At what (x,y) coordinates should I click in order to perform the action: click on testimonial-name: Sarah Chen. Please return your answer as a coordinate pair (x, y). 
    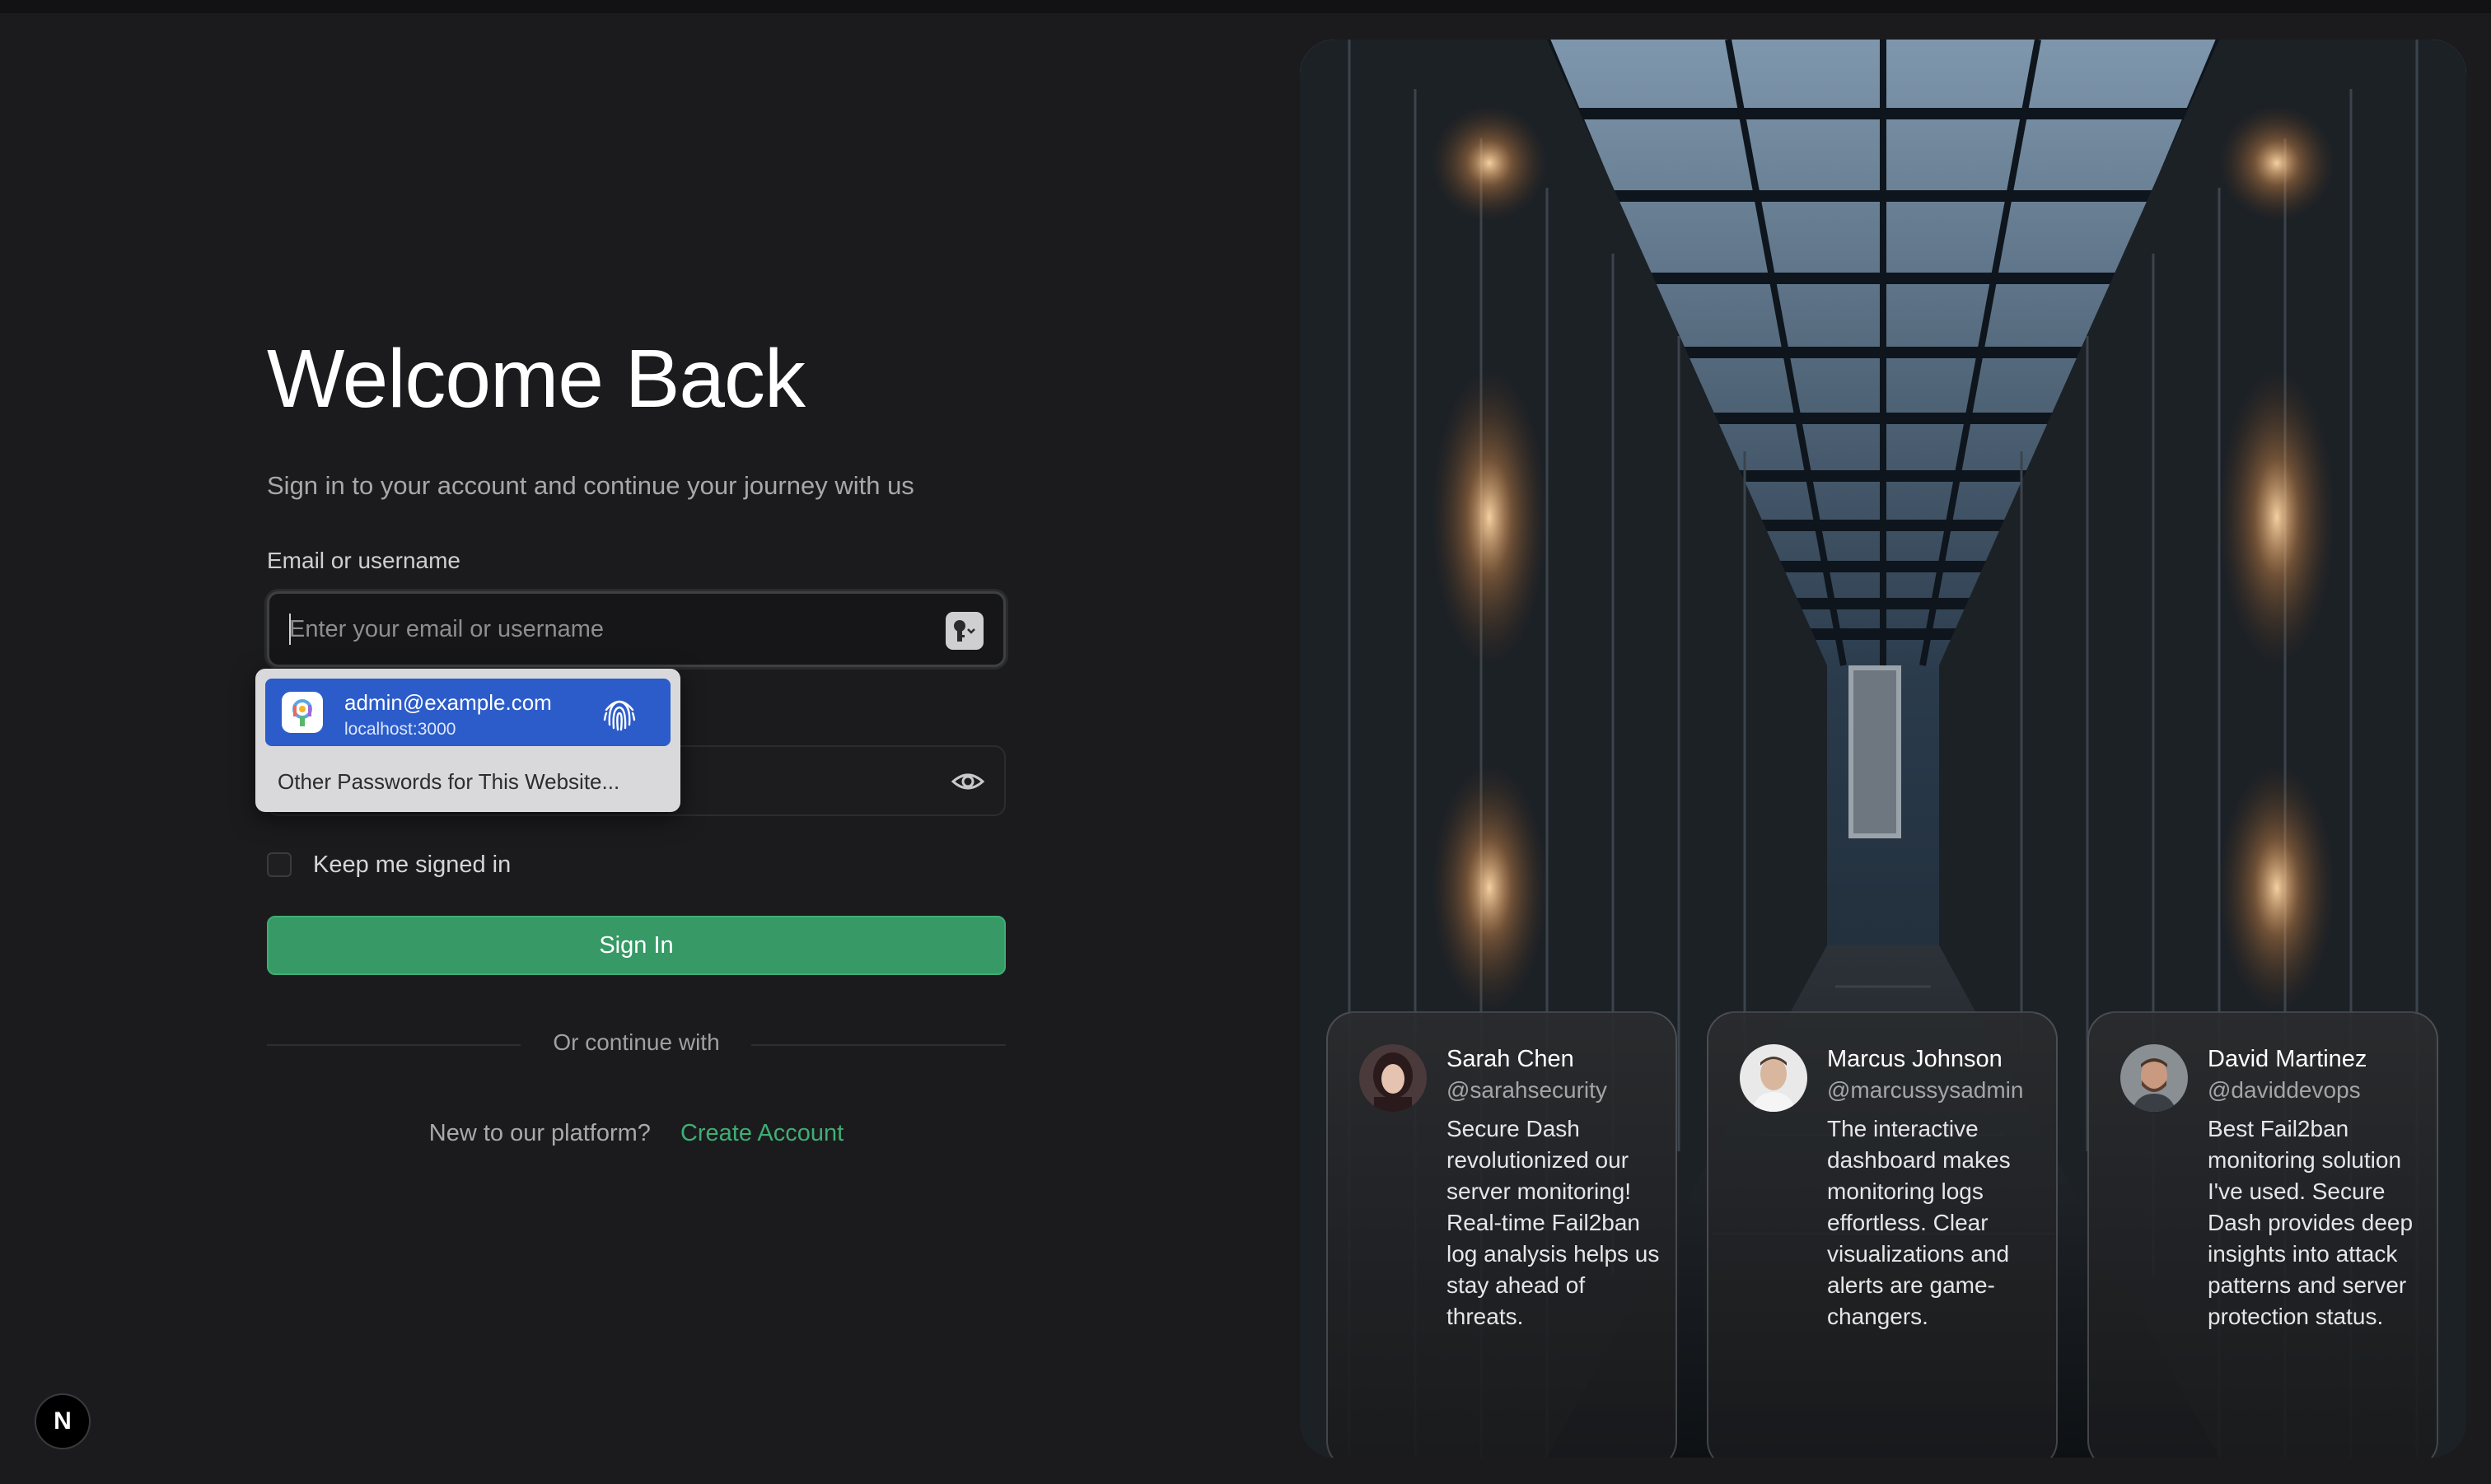
    Looking at the image, I should click on (1510, 1059).